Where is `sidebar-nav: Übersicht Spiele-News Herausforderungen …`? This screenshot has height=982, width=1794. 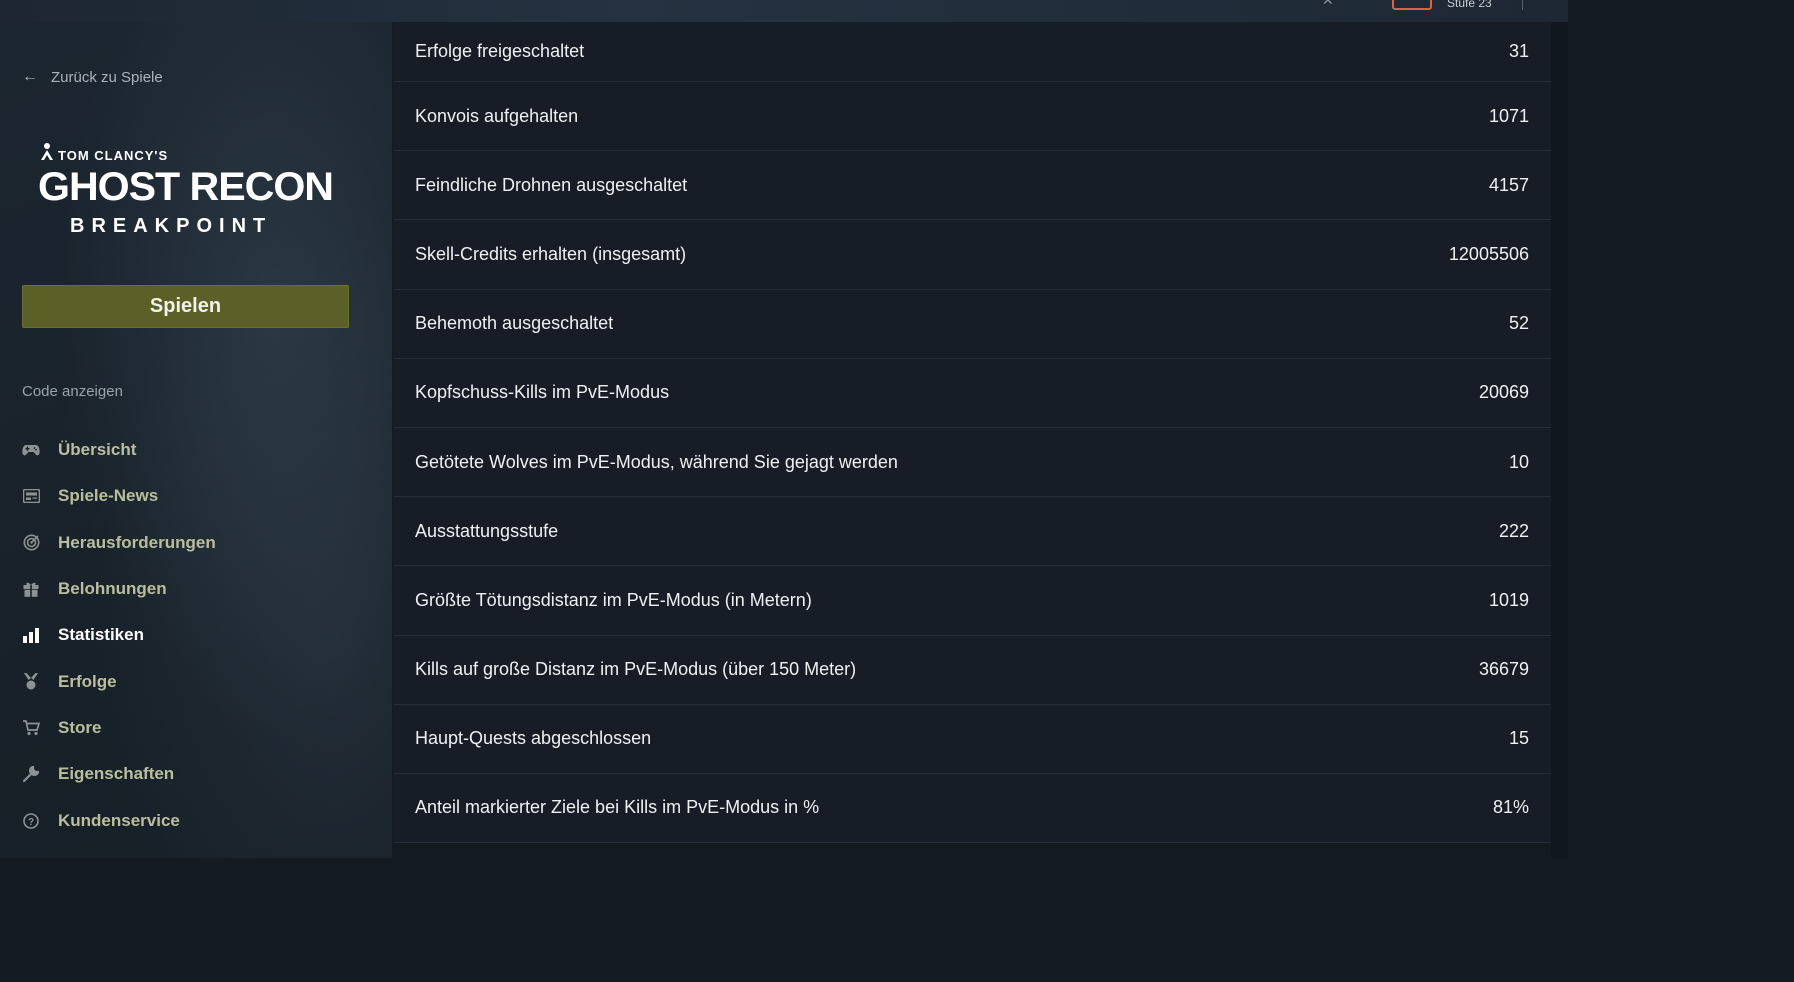 sidebar-nav: Übersicht Spiele-News Herausforderungen … is located at coordinates (197, 635).